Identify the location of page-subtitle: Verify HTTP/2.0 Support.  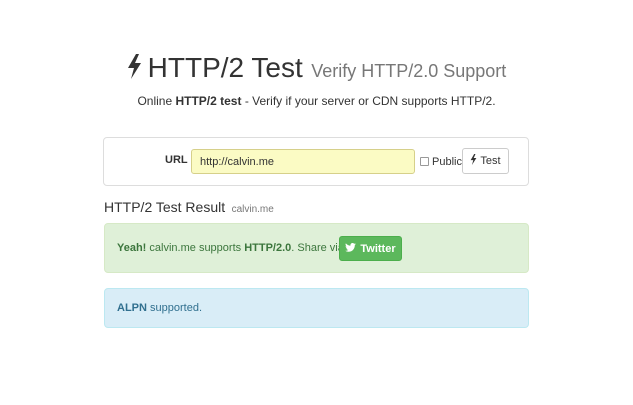
(409, 71).